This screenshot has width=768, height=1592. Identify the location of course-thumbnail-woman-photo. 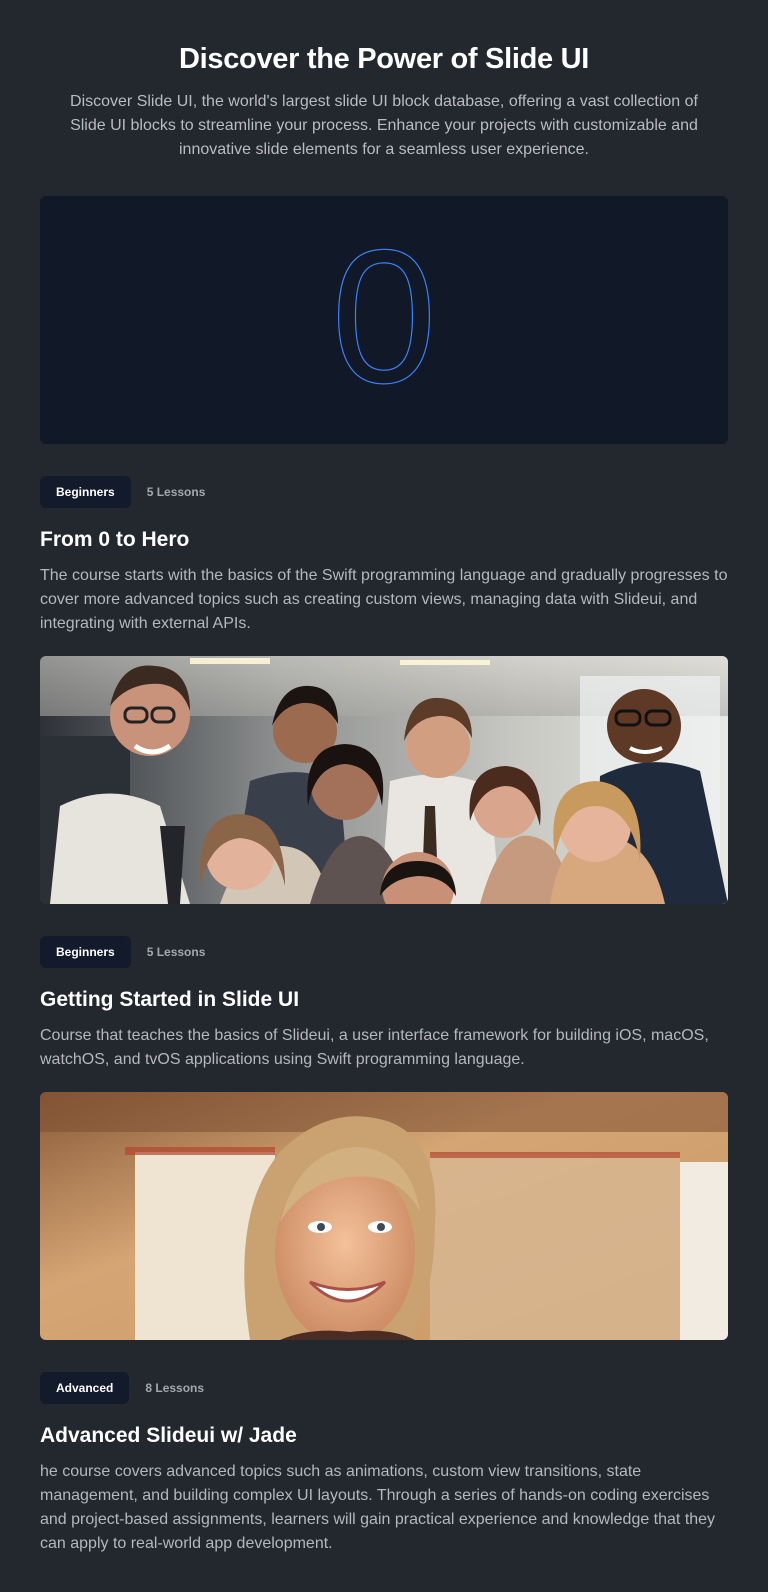
(384, 1216).